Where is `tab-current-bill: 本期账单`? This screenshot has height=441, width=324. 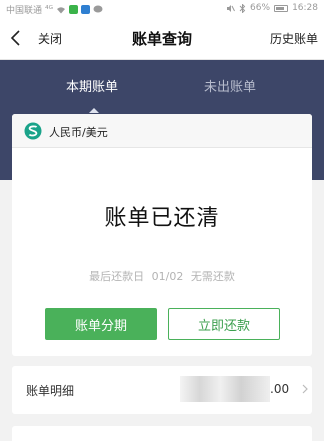
tab-current-bill: 本期账单 is located at coordinates (92, 85).